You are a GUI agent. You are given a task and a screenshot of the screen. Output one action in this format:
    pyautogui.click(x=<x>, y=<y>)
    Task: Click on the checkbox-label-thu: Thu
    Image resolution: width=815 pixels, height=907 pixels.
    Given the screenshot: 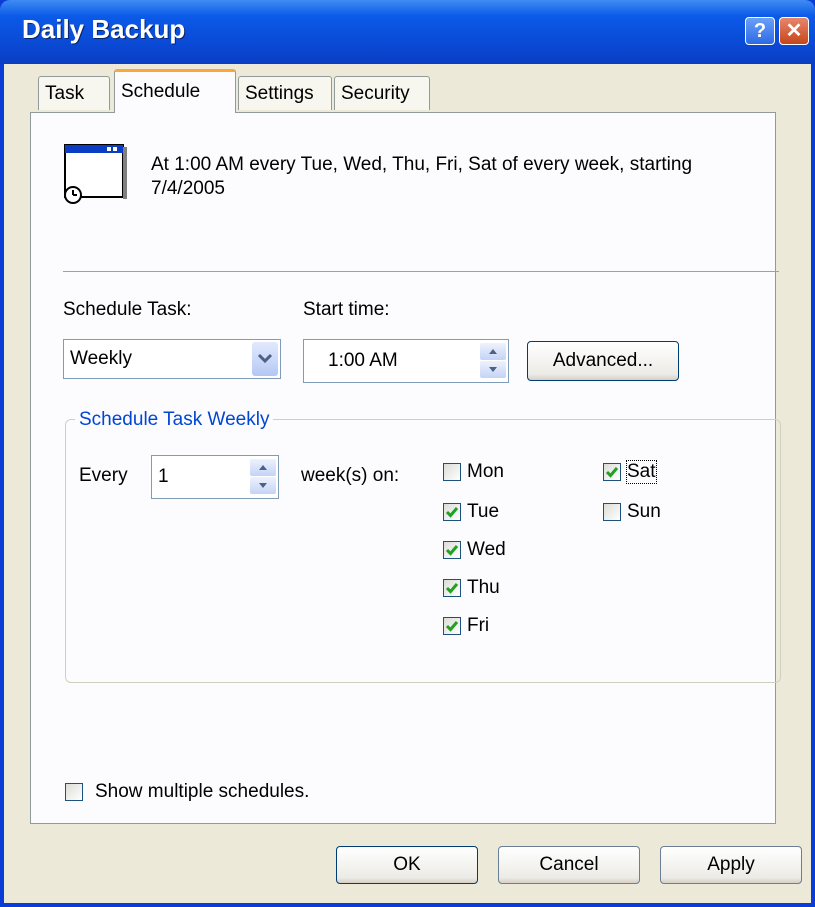 What is the action you would take?
    pyautogui.click(x=483, y=588)
    